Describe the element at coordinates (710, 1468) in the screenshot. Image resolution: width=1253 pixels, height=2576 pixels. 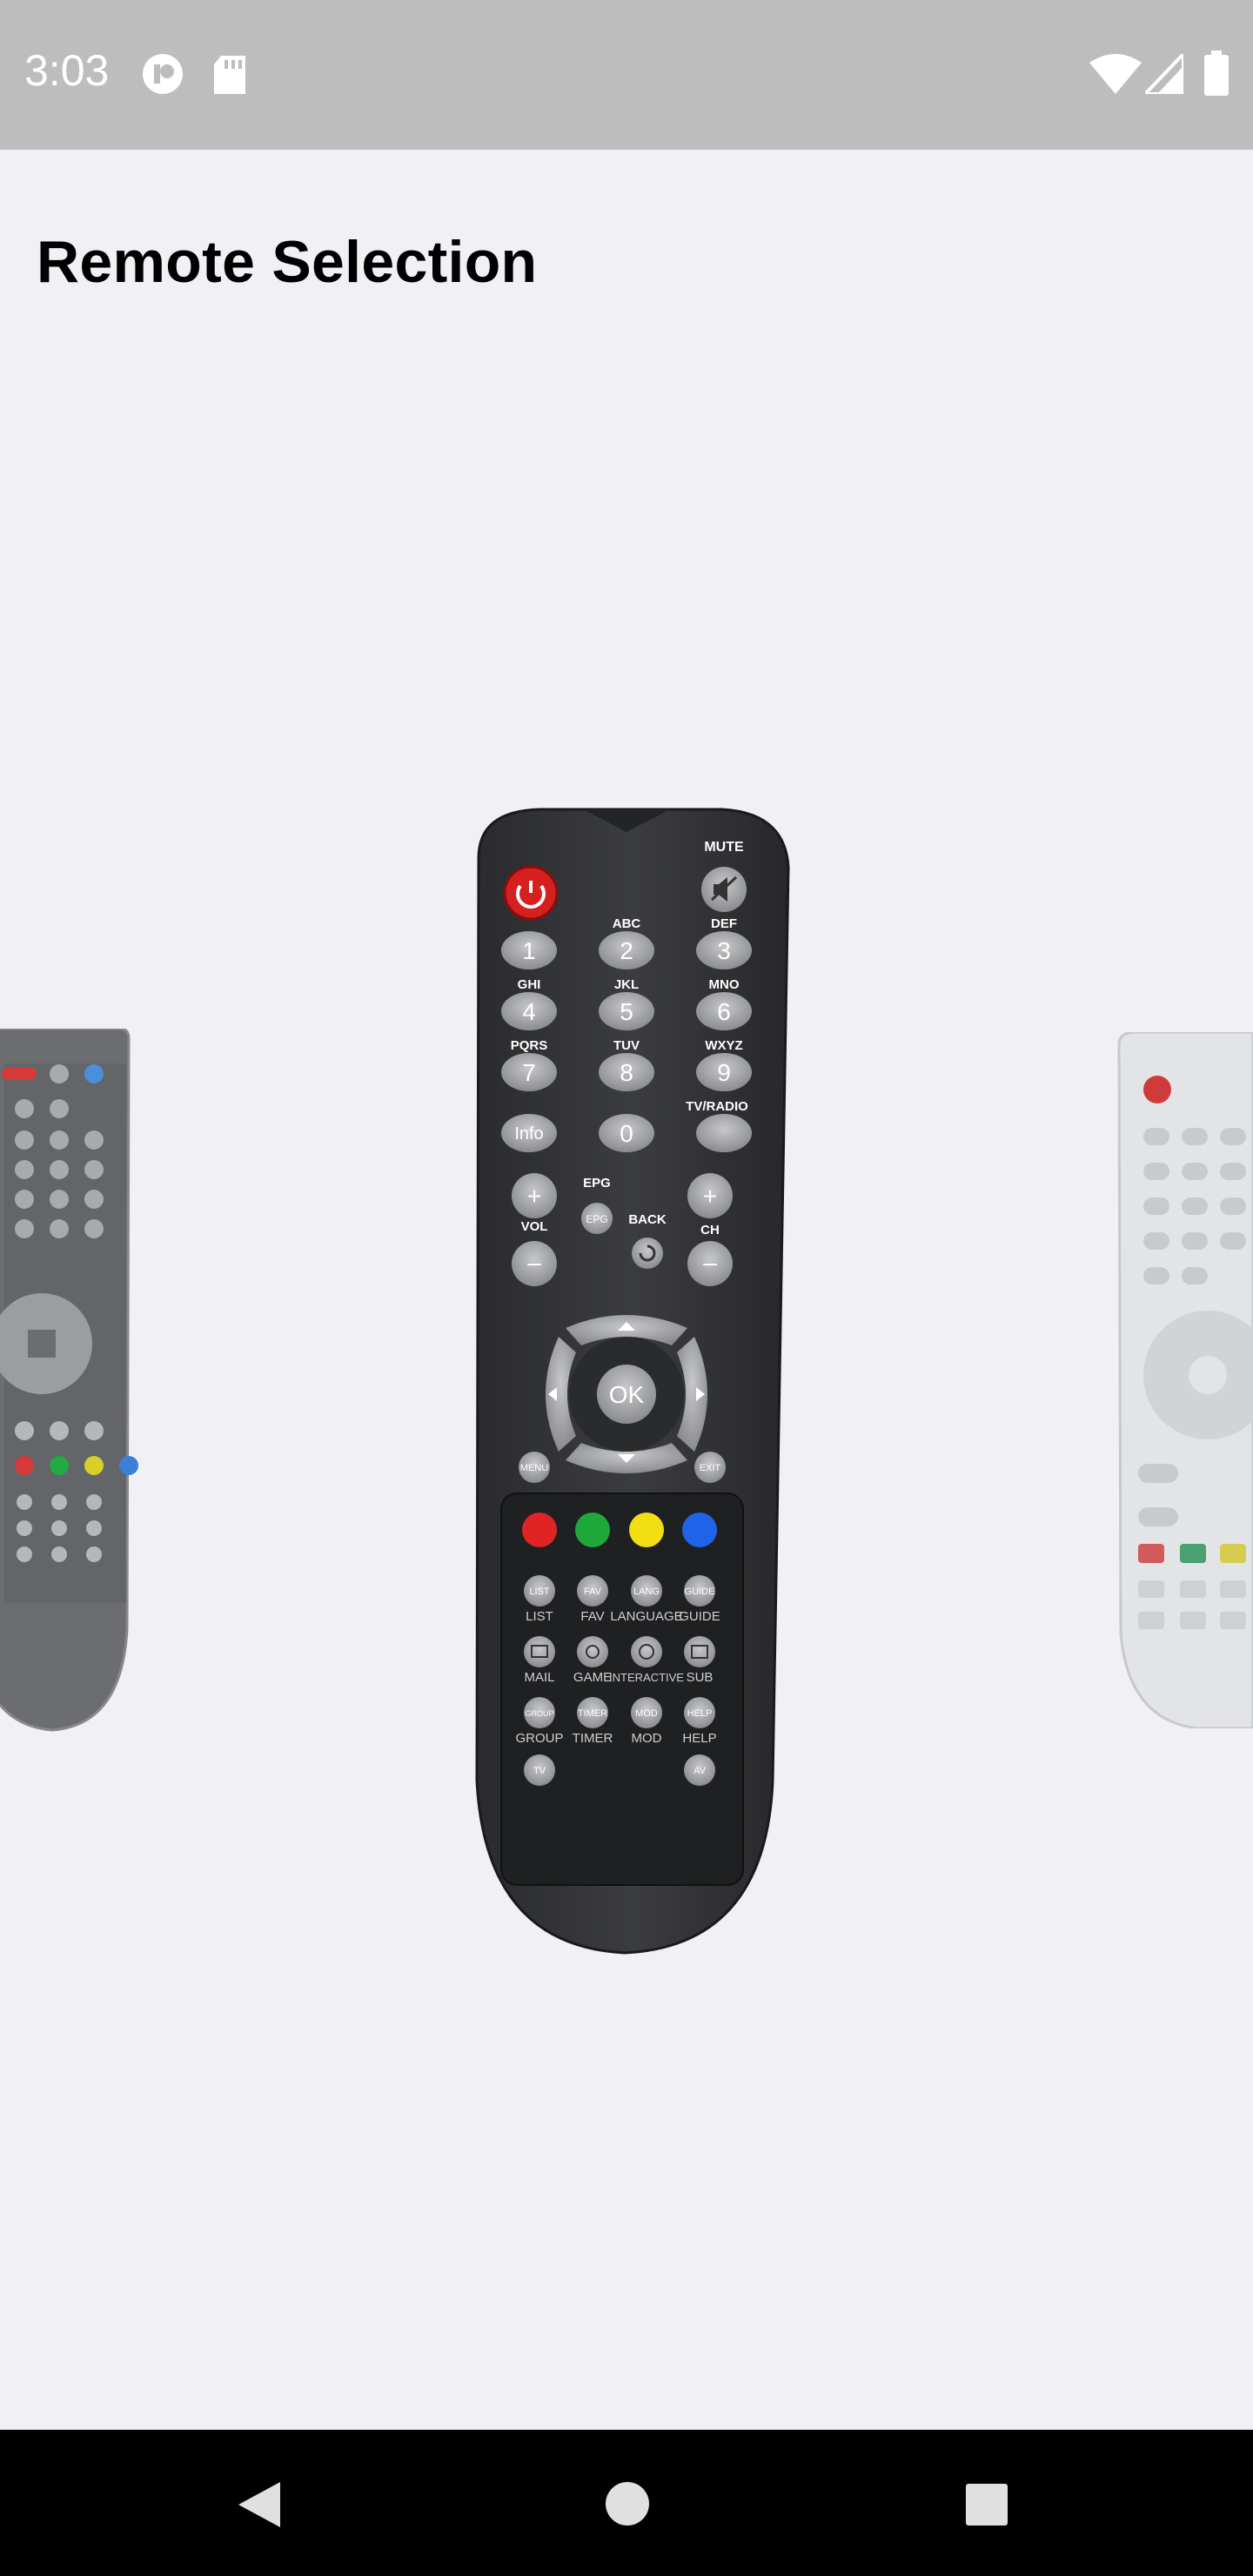
I see `svg-text: EXIT` at that location.